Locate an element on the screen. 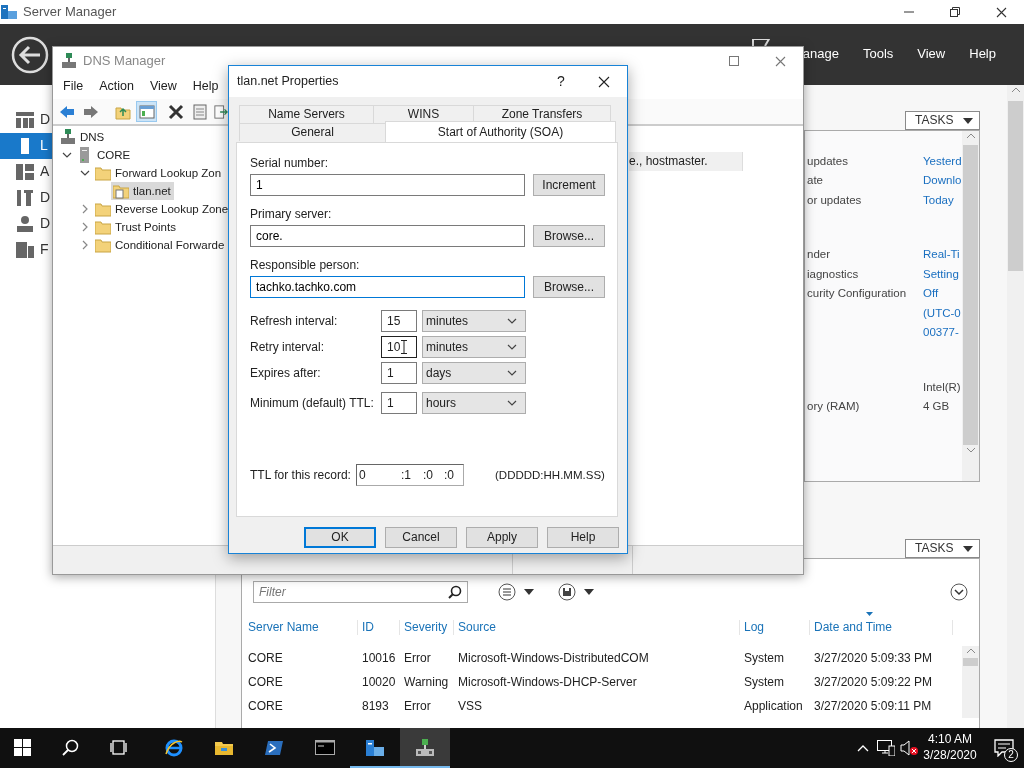 The width and height of the screenshot is (1024, 768). sidebar-item: A is located at coordinates (26, 172).